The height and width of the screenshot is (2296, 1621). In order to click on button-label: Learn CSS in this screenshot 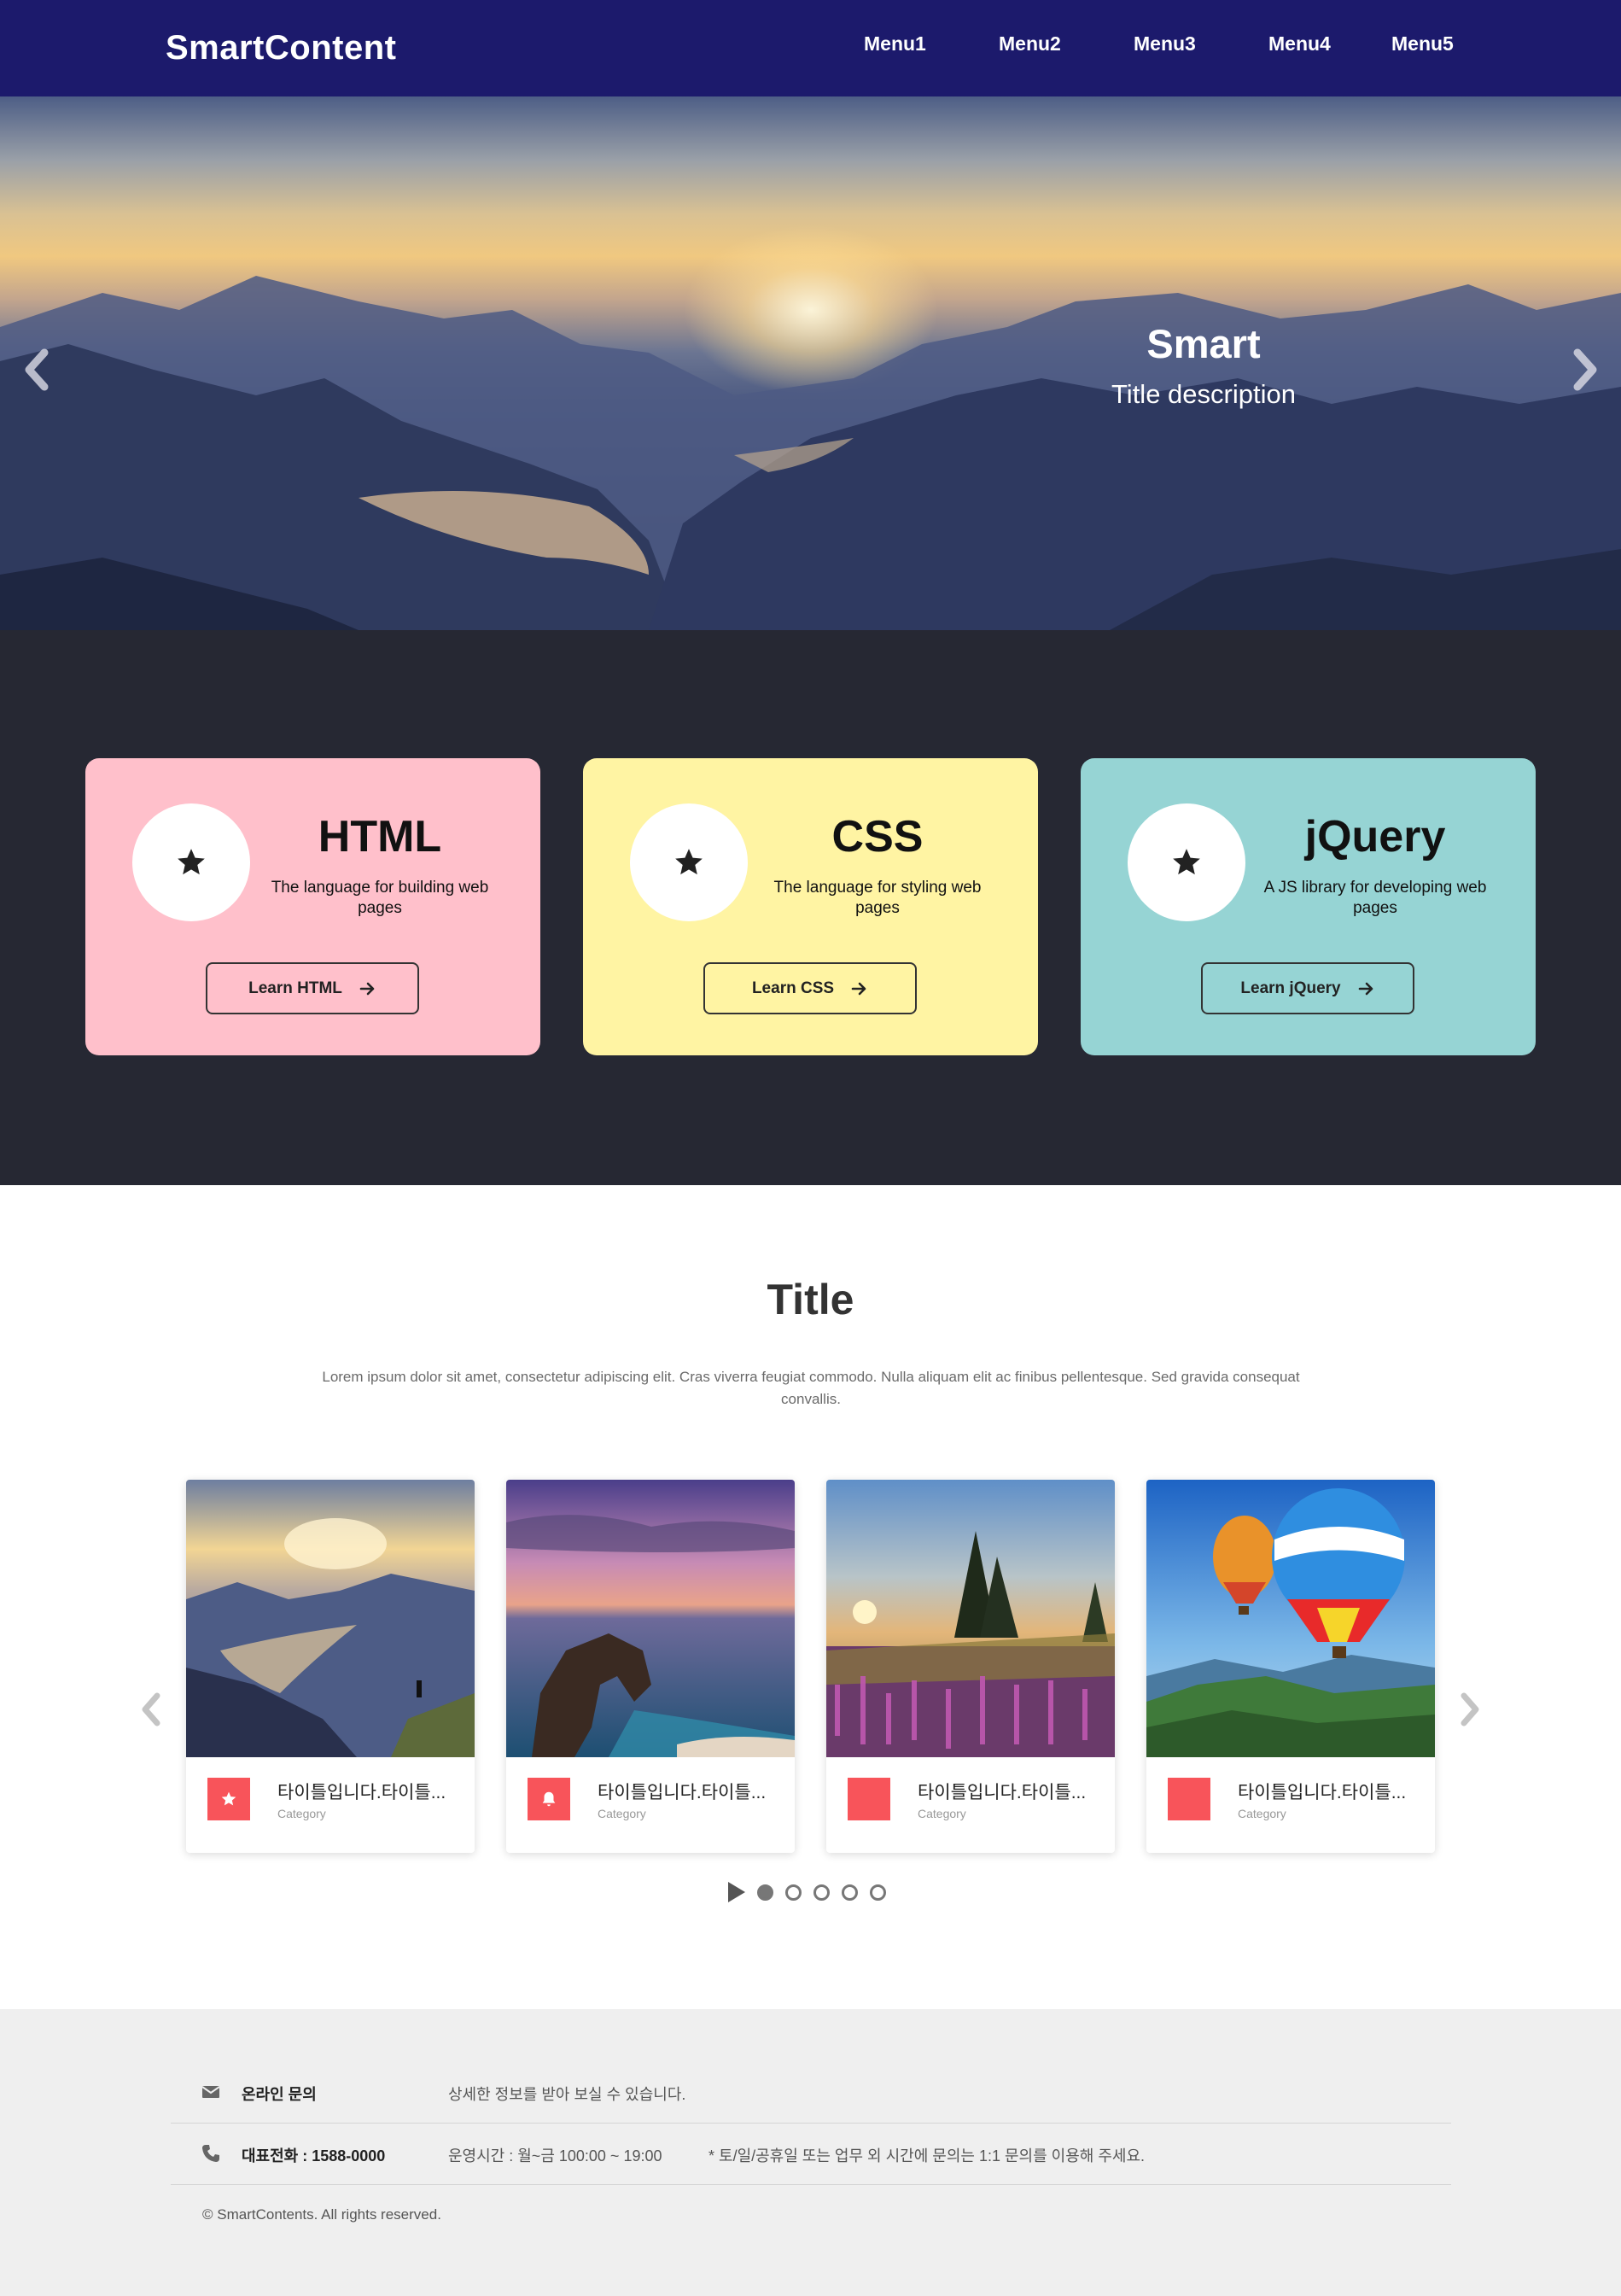, I will do `click(793, 988)`.